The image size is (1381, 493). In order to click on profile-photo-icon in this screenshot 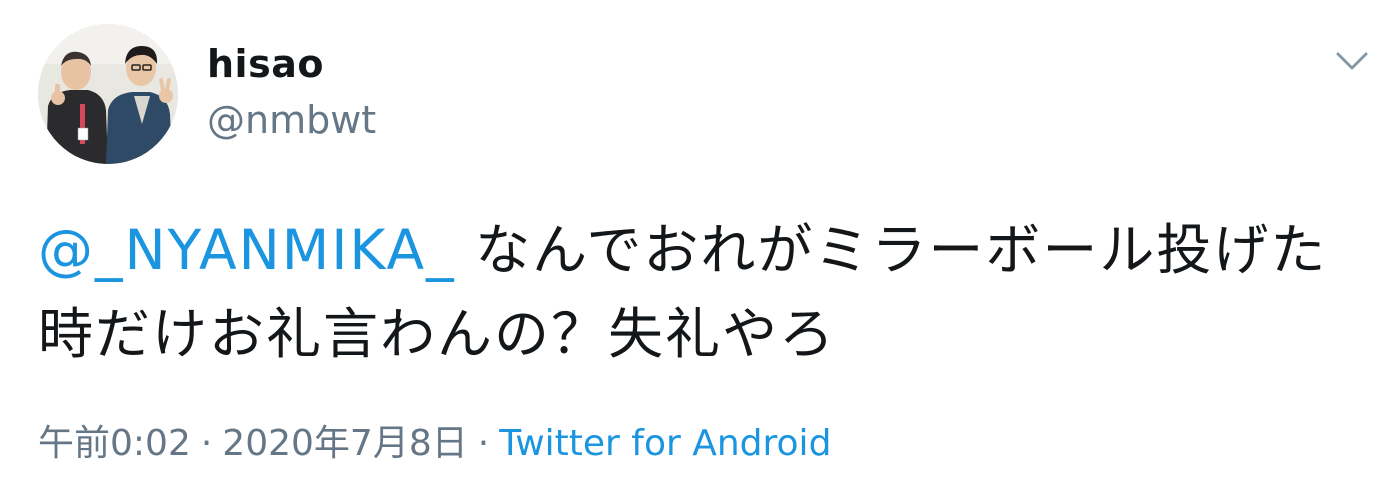, I will do `click(108, 94)`.